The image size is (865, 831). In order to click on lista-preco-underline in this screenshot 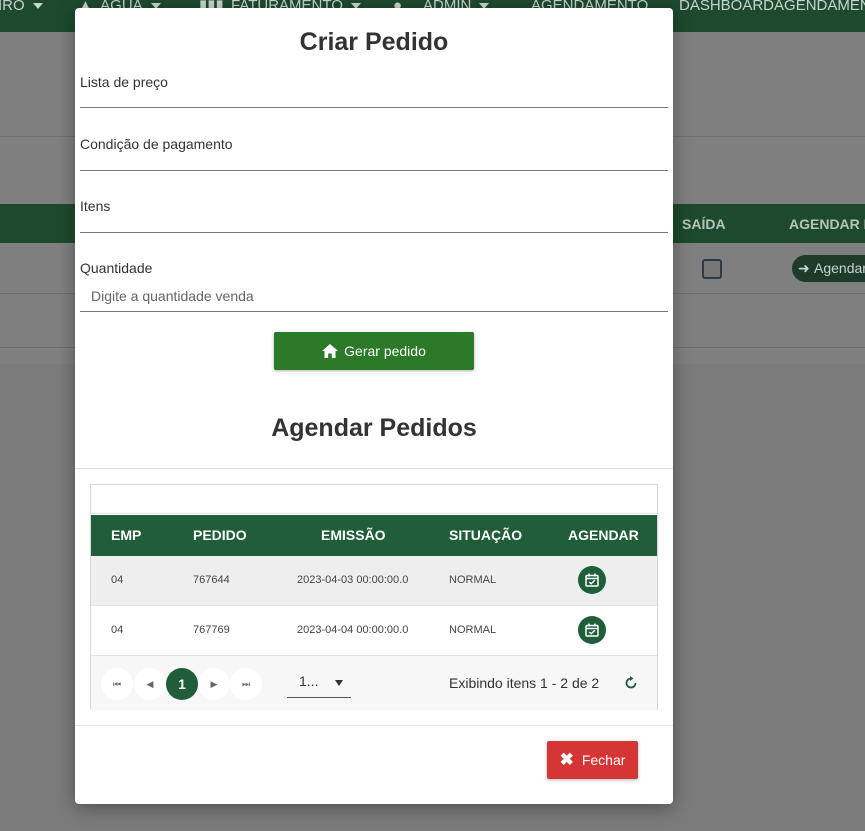, I will do `click(374, 107)`.